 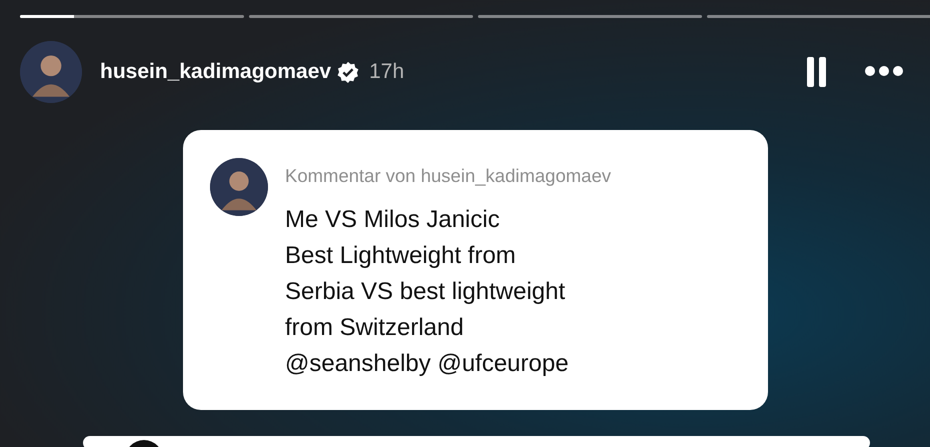 What do you see at coordinates (216, 72) in the screenshot?
I see `username: husein_kadimagomaev` at bounding box center [216, 72].